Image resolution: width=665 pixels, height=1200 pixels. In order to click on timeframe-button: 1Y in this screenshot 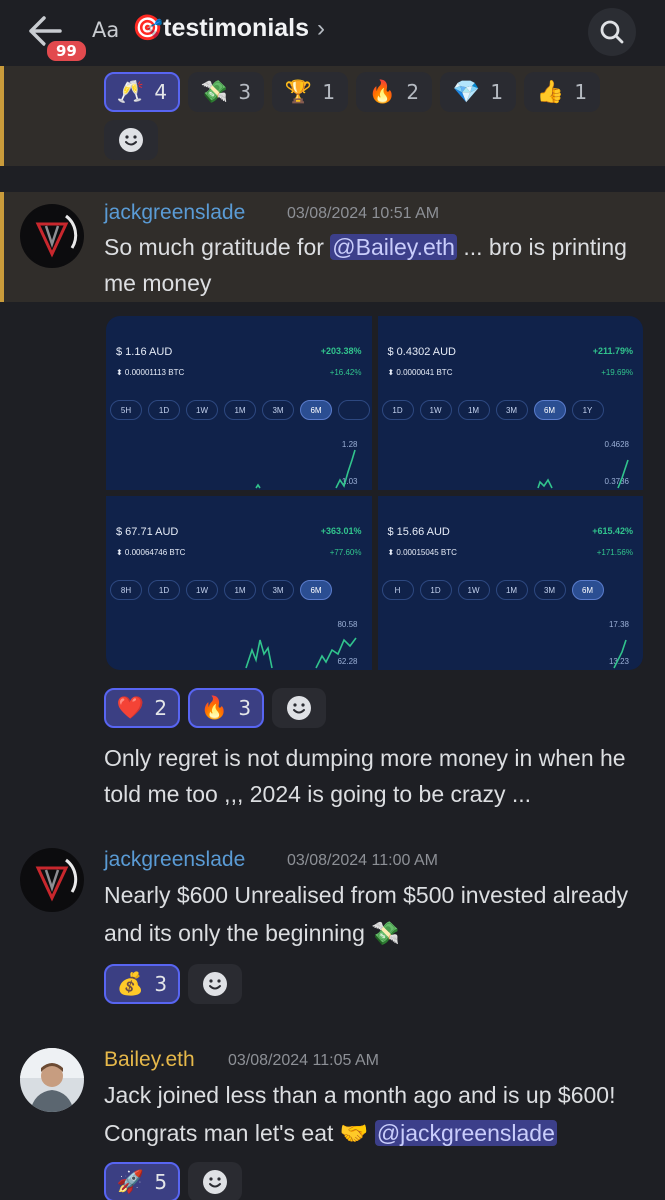, I will do `click(587, 410)`.